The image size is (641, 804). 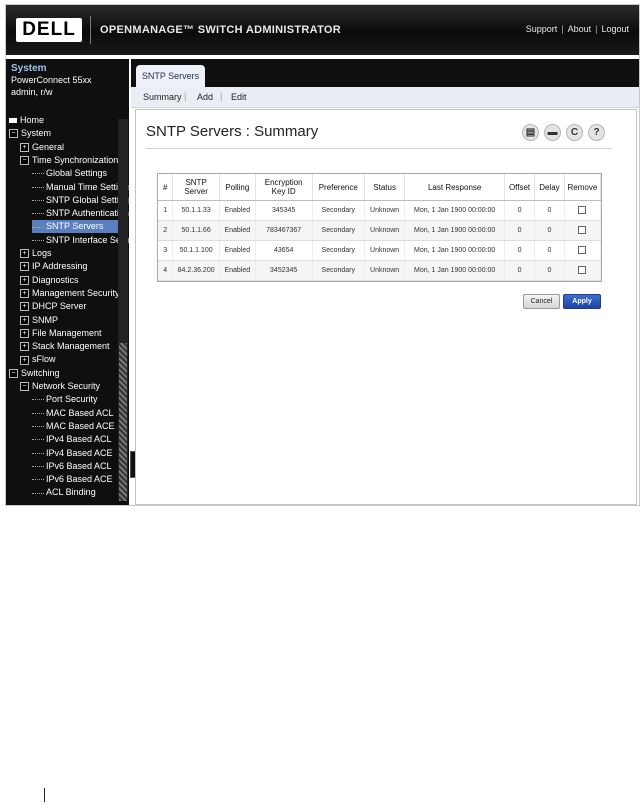 What do you see at coordinates (59, 306) in the screenshot?
I see `sidebar-item-label: DHCP Server` at bounding box center [59, 306].